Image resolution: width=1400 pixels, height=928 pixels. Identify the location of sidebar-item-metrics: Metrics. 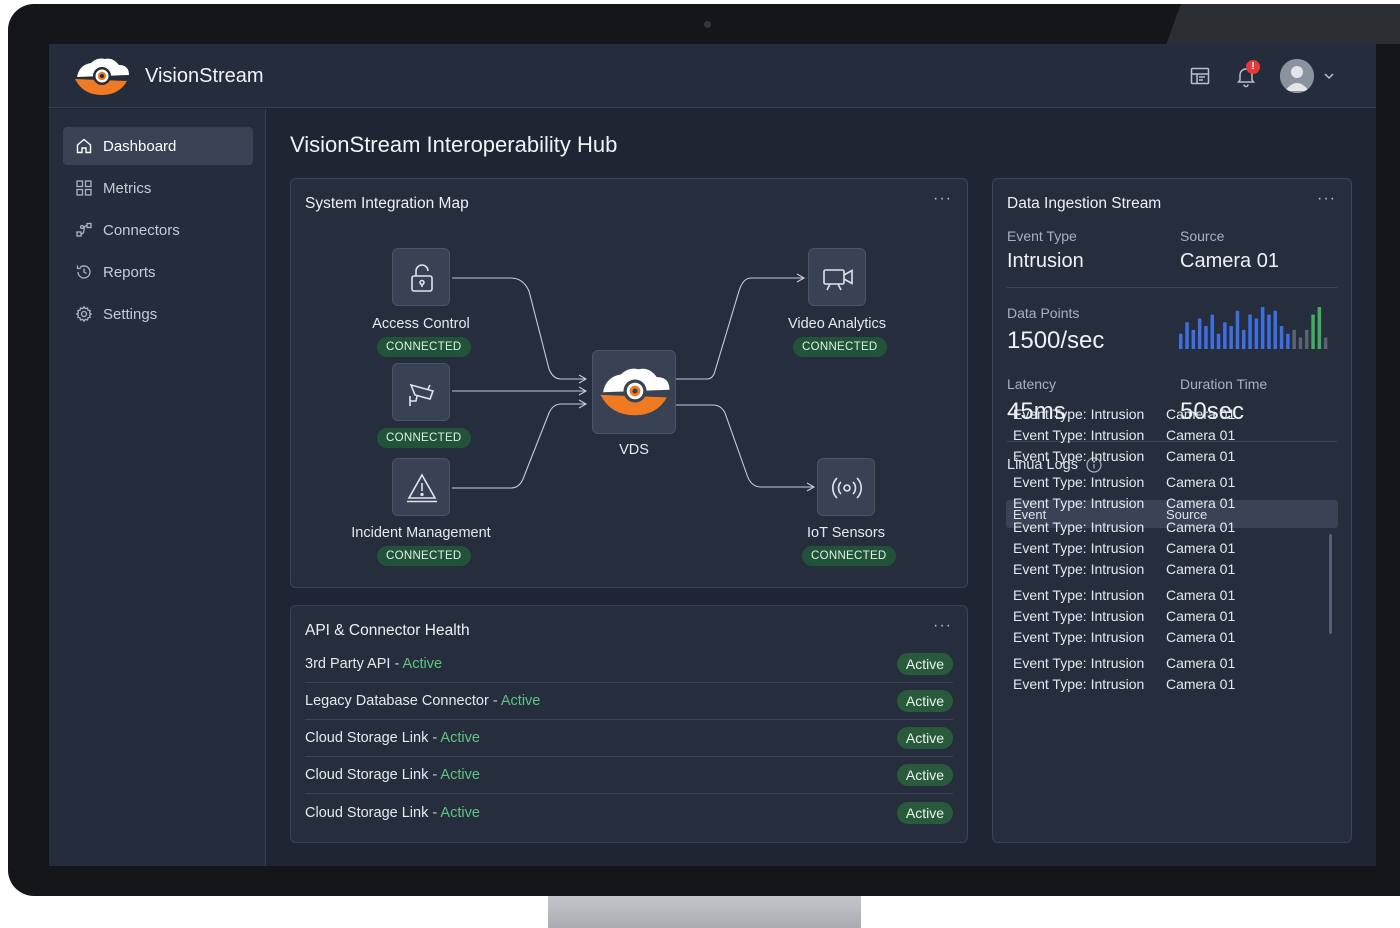
(158, 188).